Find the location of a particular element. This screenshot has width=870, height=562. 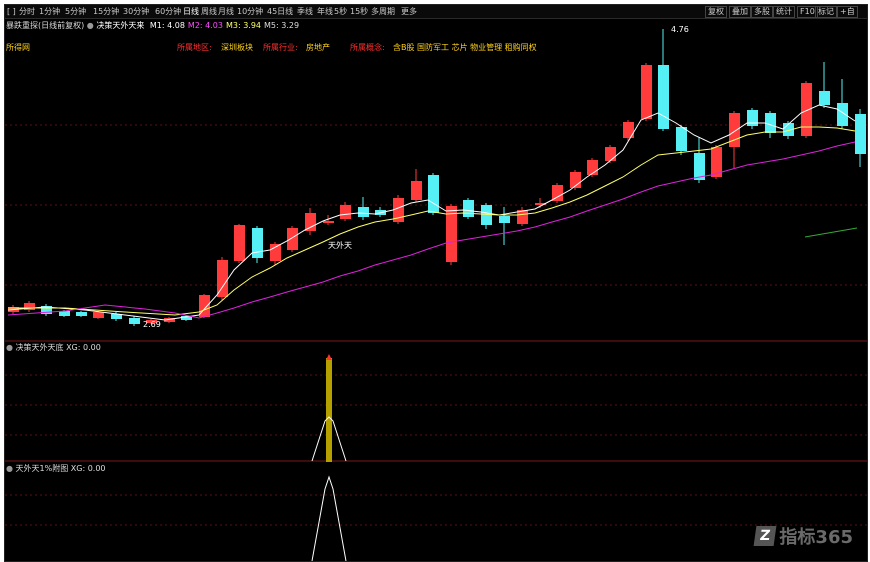

info-item: 含B股 国防军工 芯片 物业管理 租购同权 is located at coordinates (465, 47).